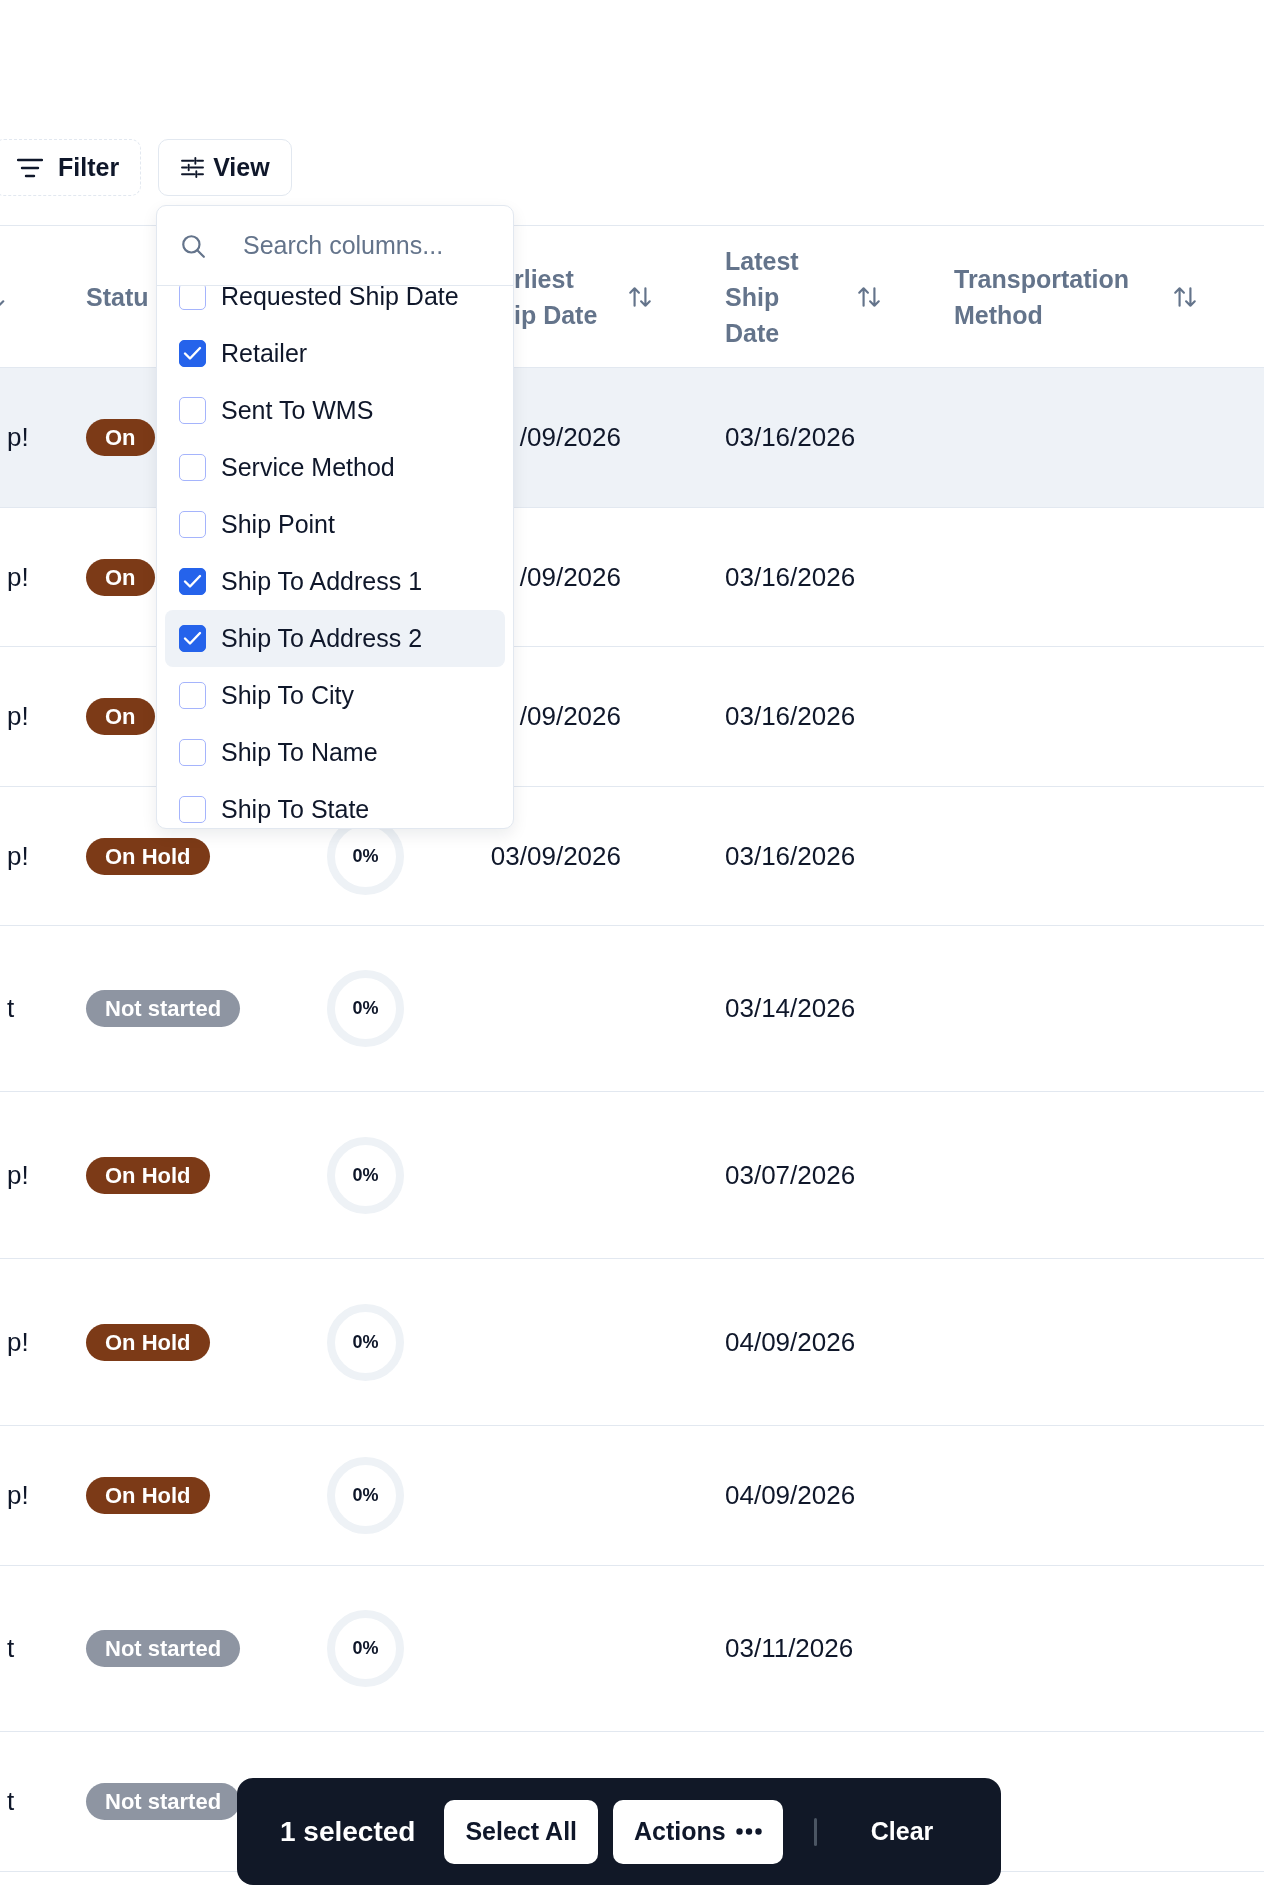 Image resolution: width=1264 pixels, height=1886 pixels. Describe the element at coordinates (1042, 297) in the screenshot. I see `column-header: Transportation Method` at that location.